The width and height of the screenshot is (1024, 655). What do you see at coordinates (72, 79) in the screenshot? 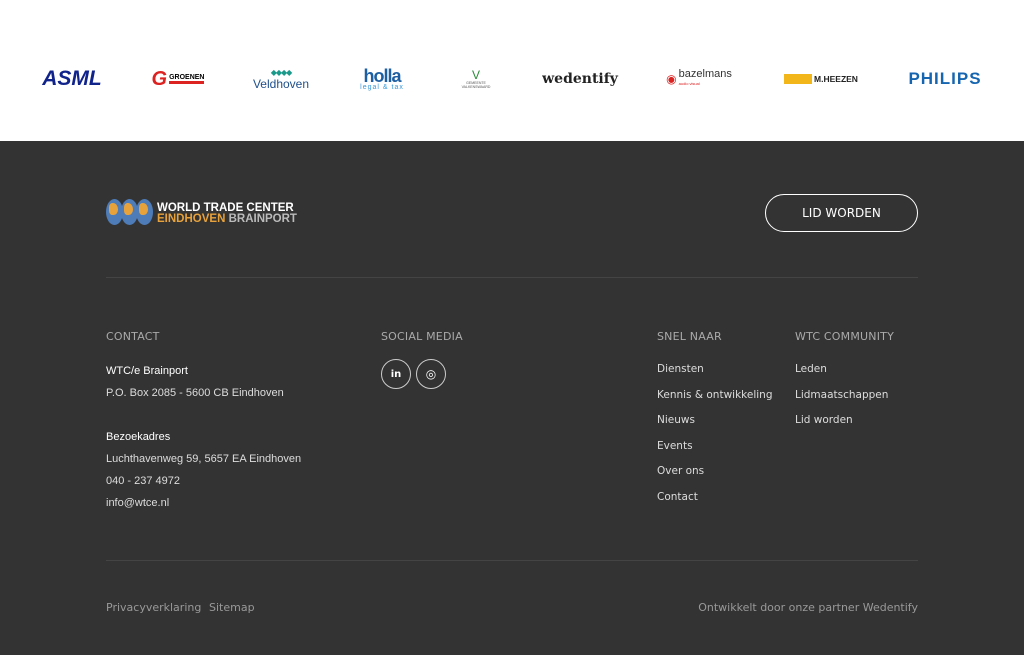
I see `asml-logo: ASML` at bounding box center [72, 79].